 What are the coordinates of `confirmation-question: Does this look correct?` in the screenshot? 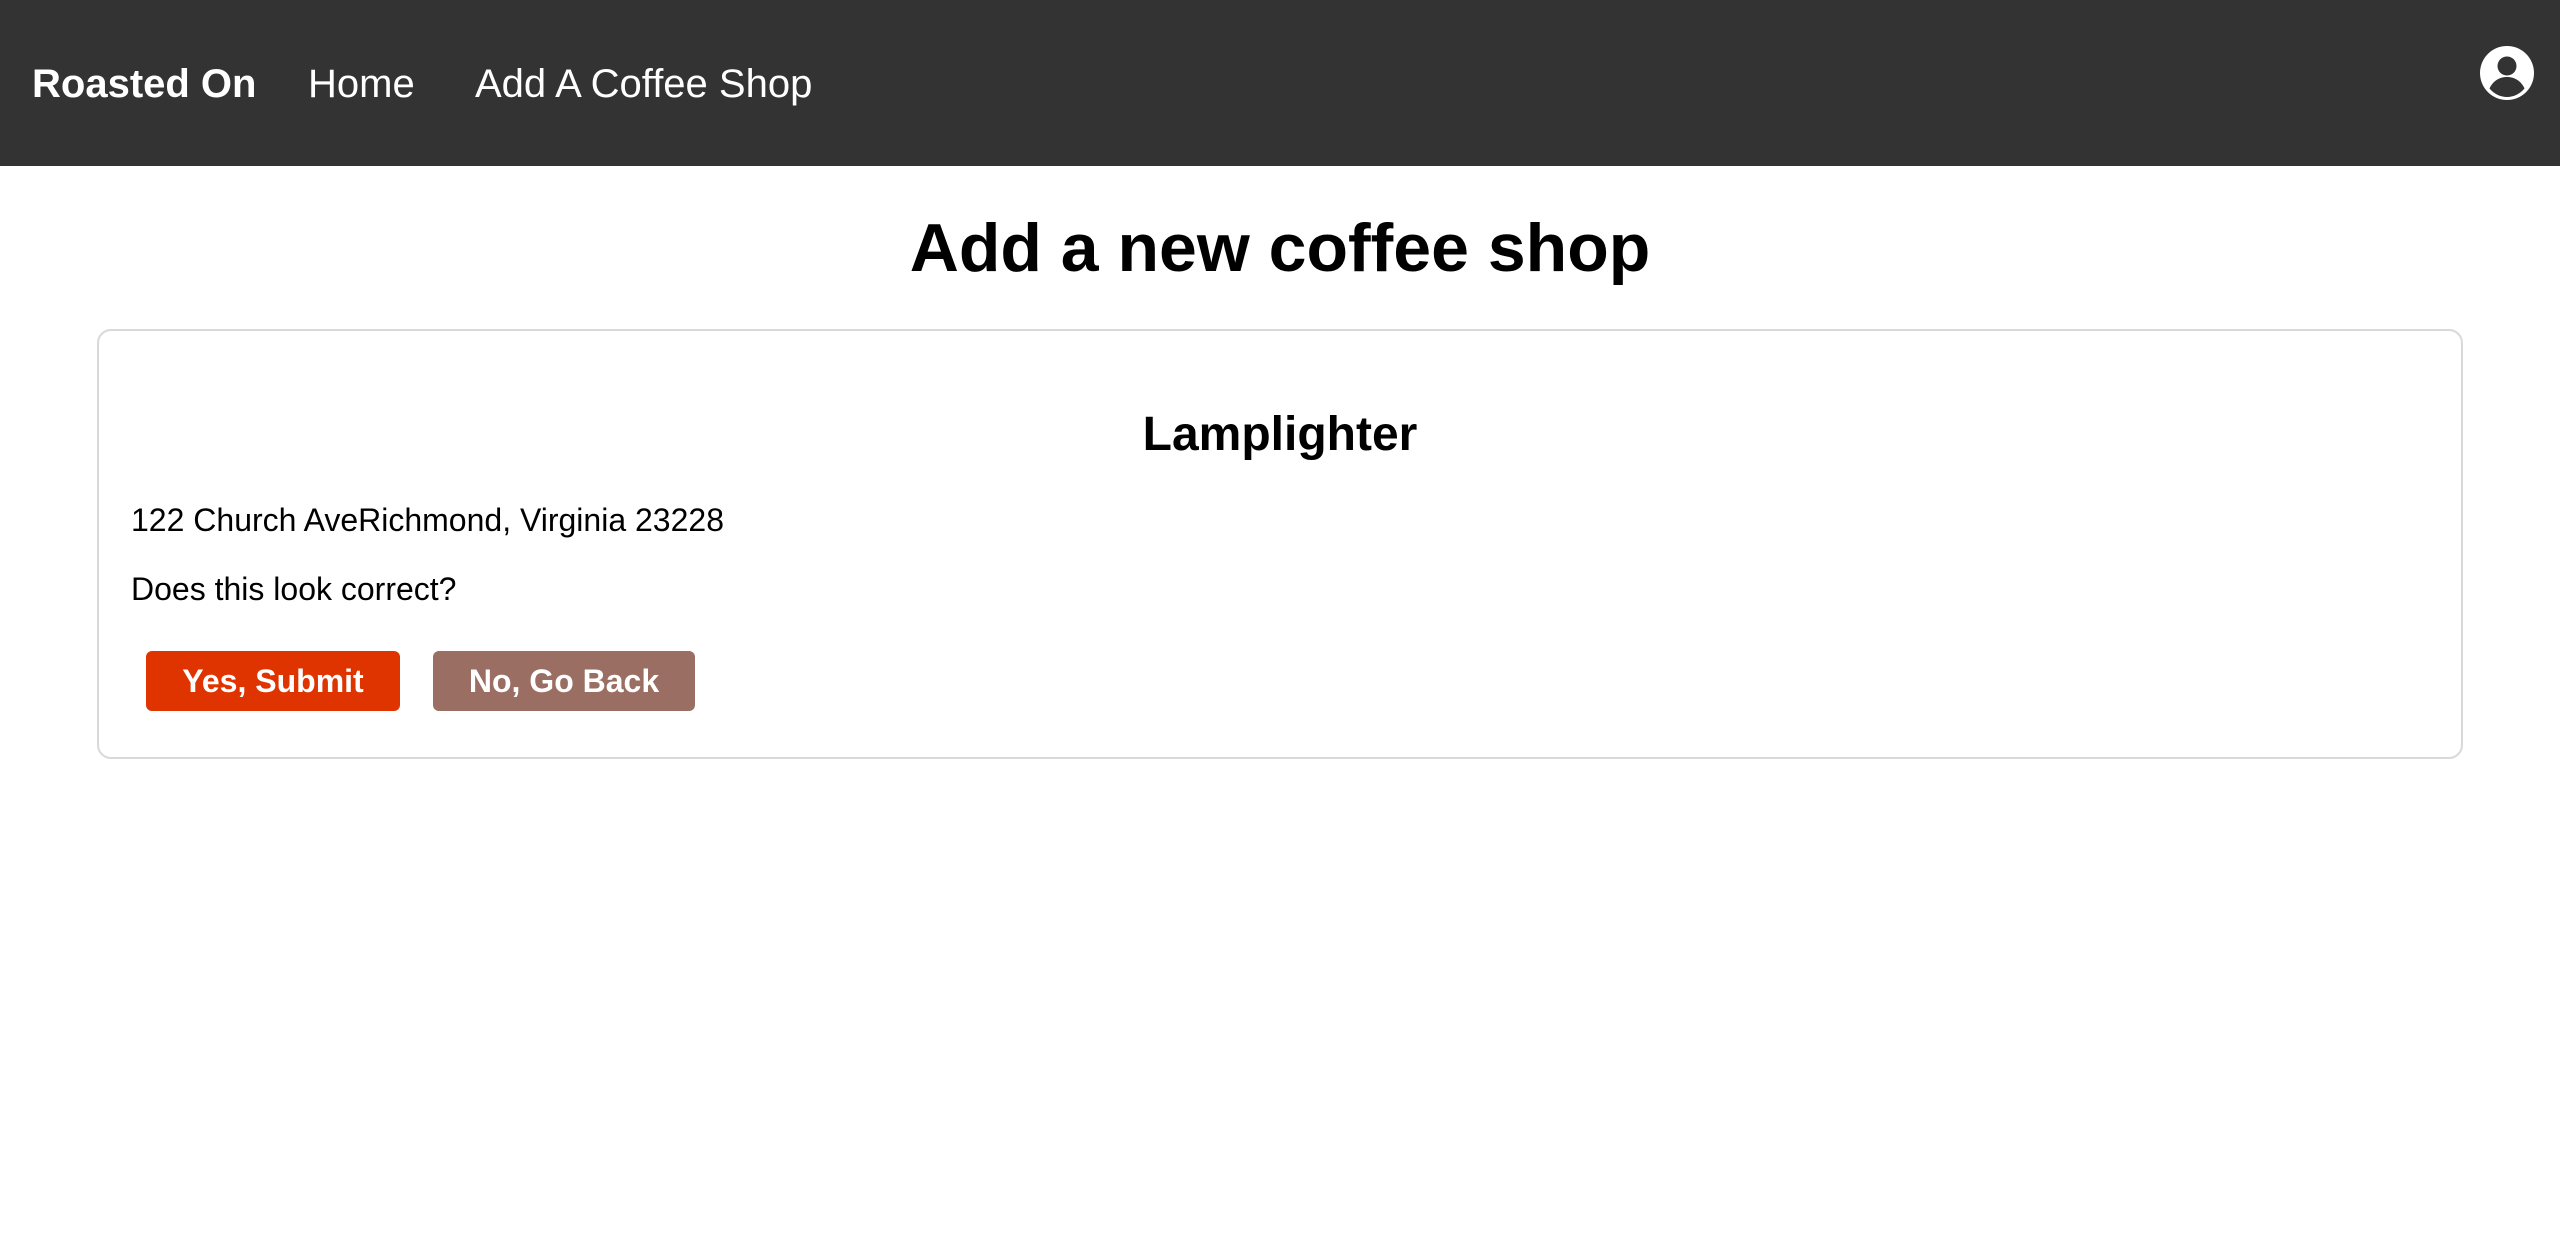 It's located at (294, 589).